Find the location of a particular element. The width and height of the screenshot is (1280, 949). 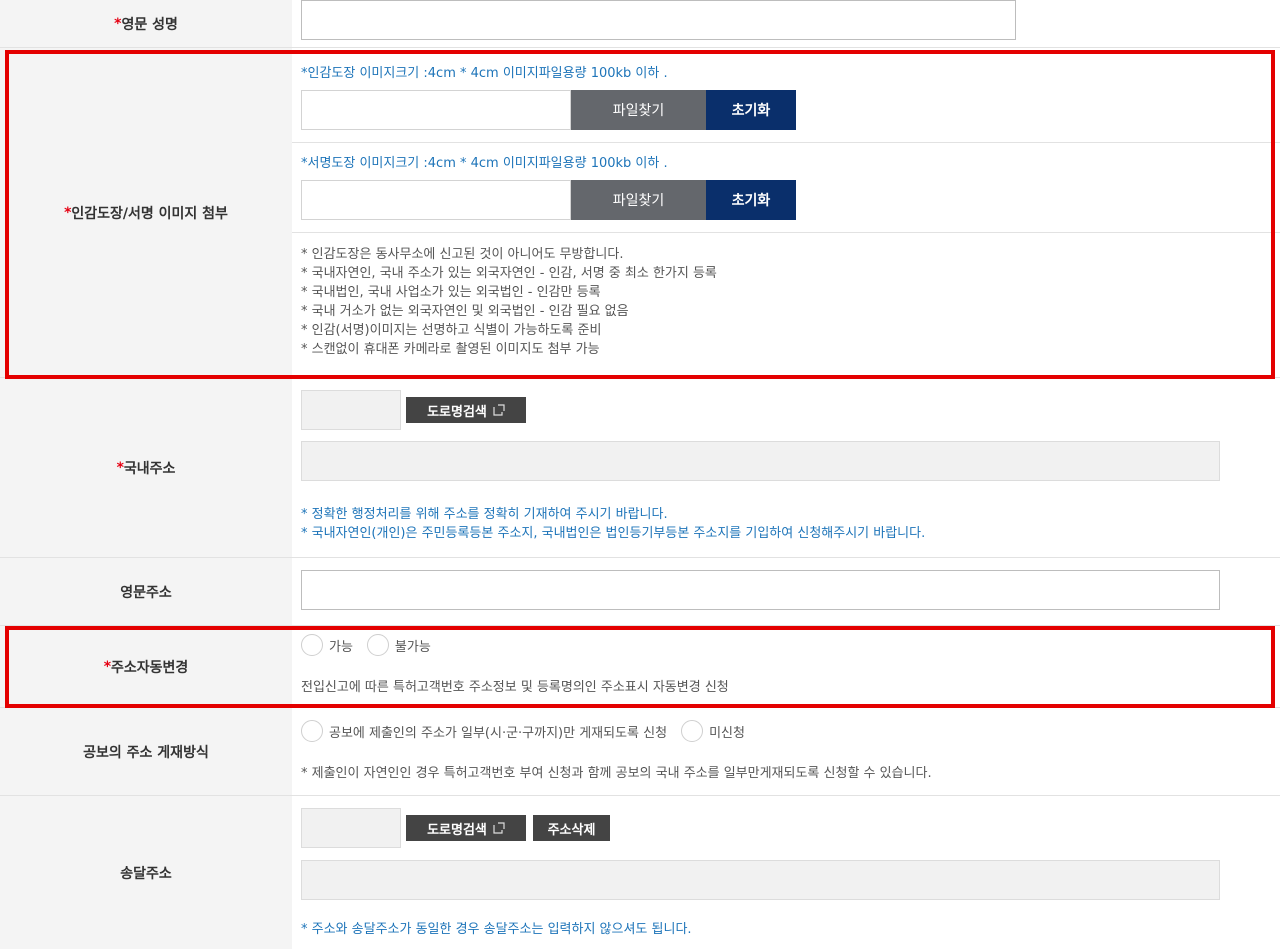

signature-find-file-button: 파일찾기 is located at coordinates (638, 200).